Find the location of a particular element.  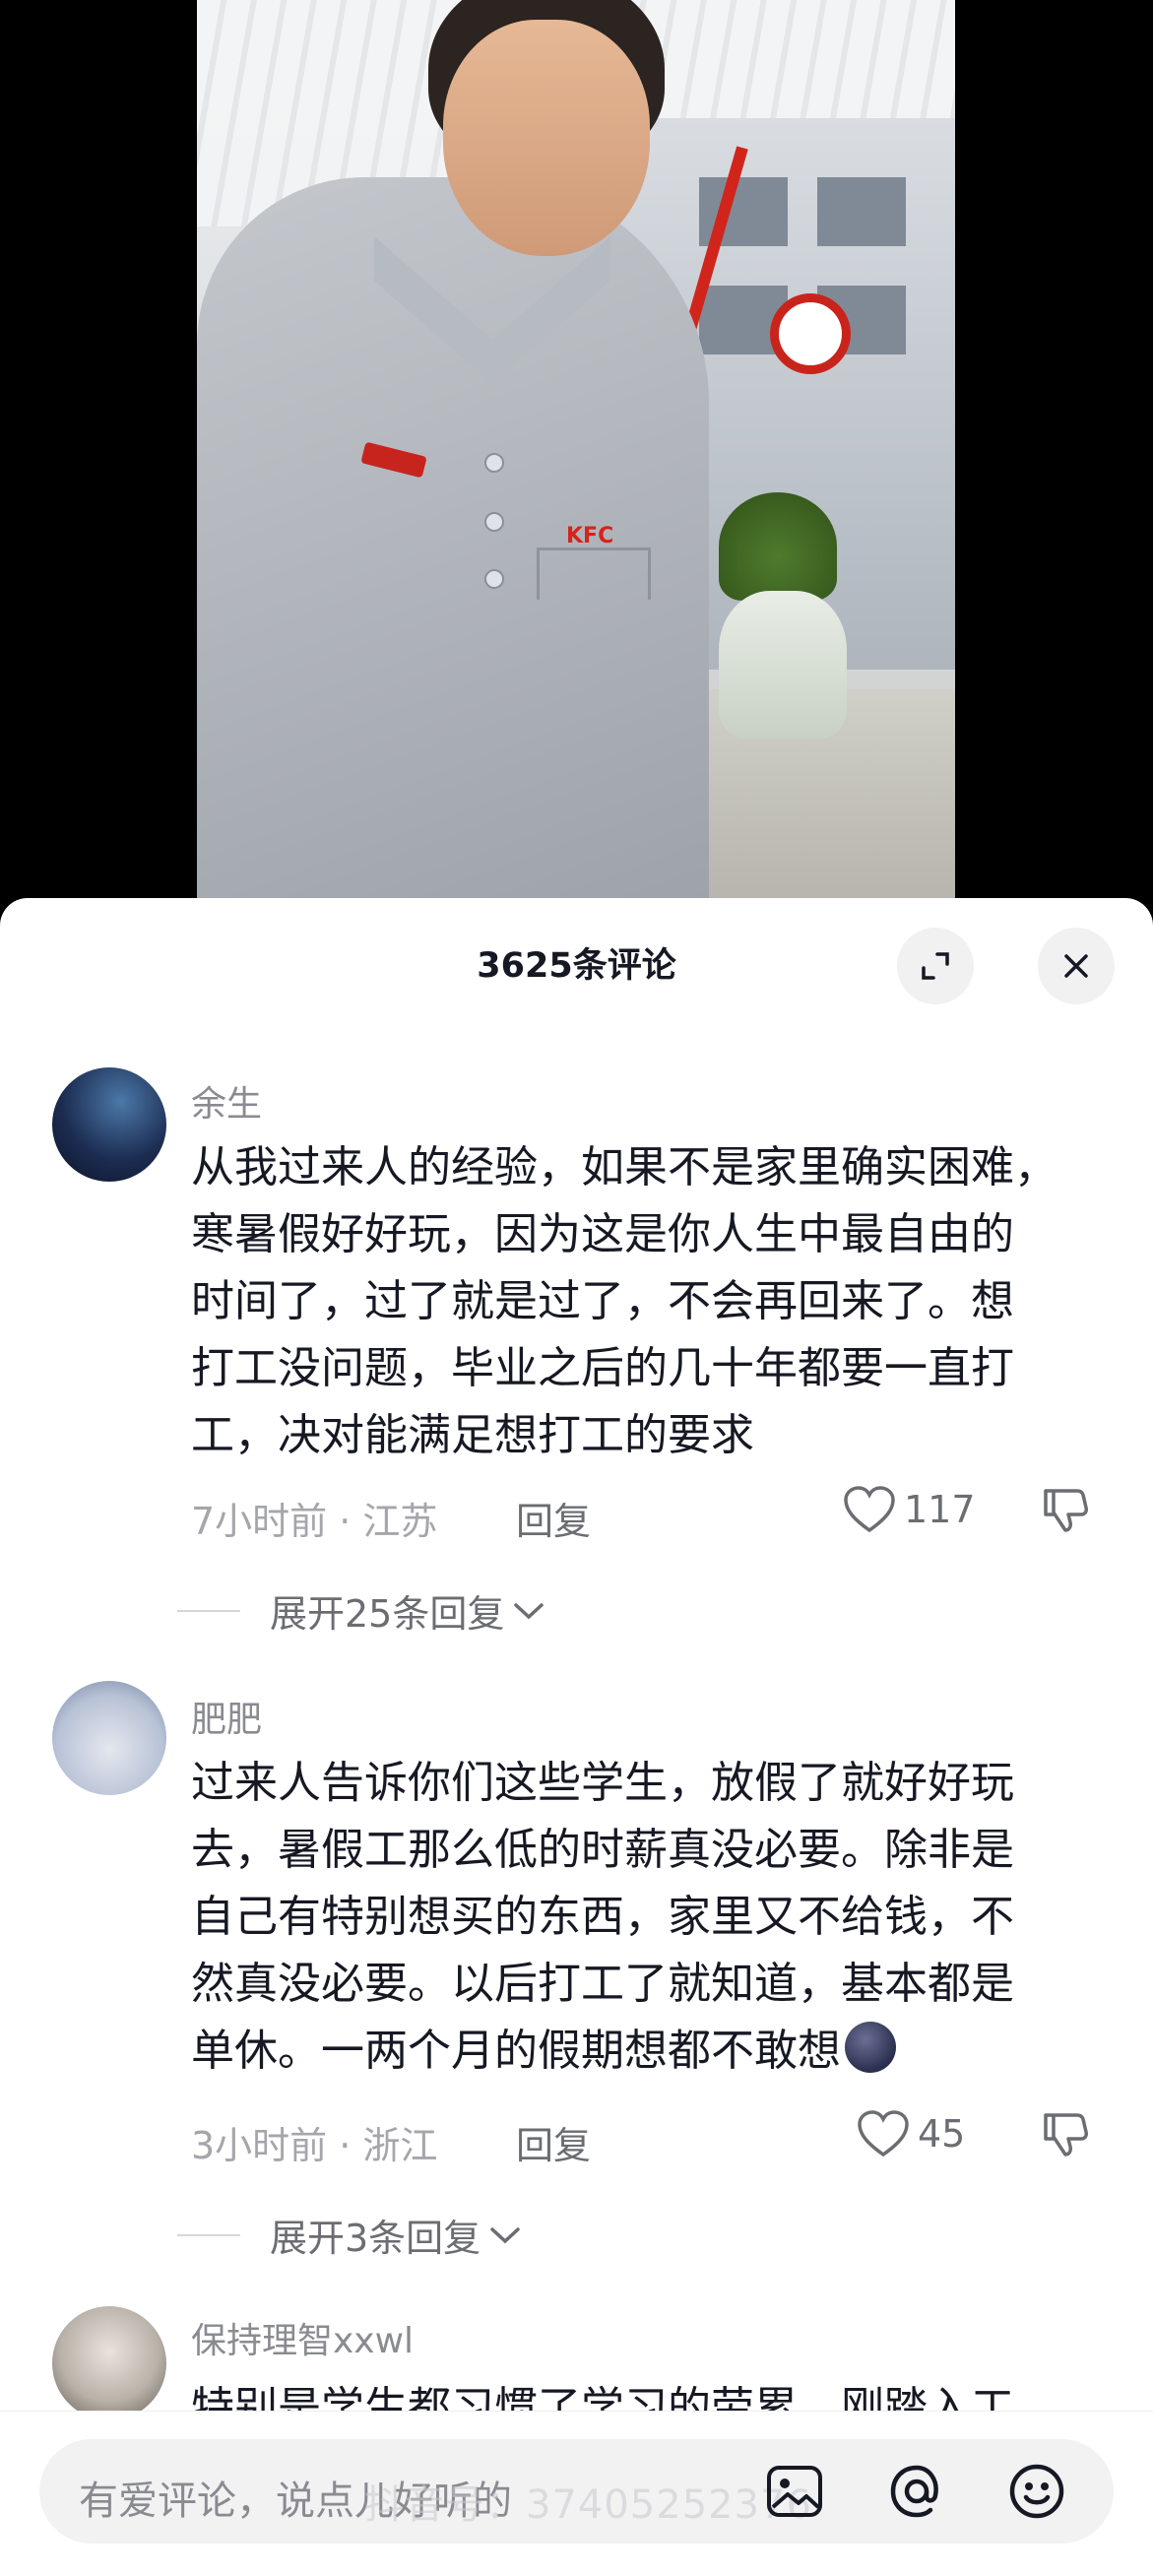

close-button is located at coordinates (1077, 966).